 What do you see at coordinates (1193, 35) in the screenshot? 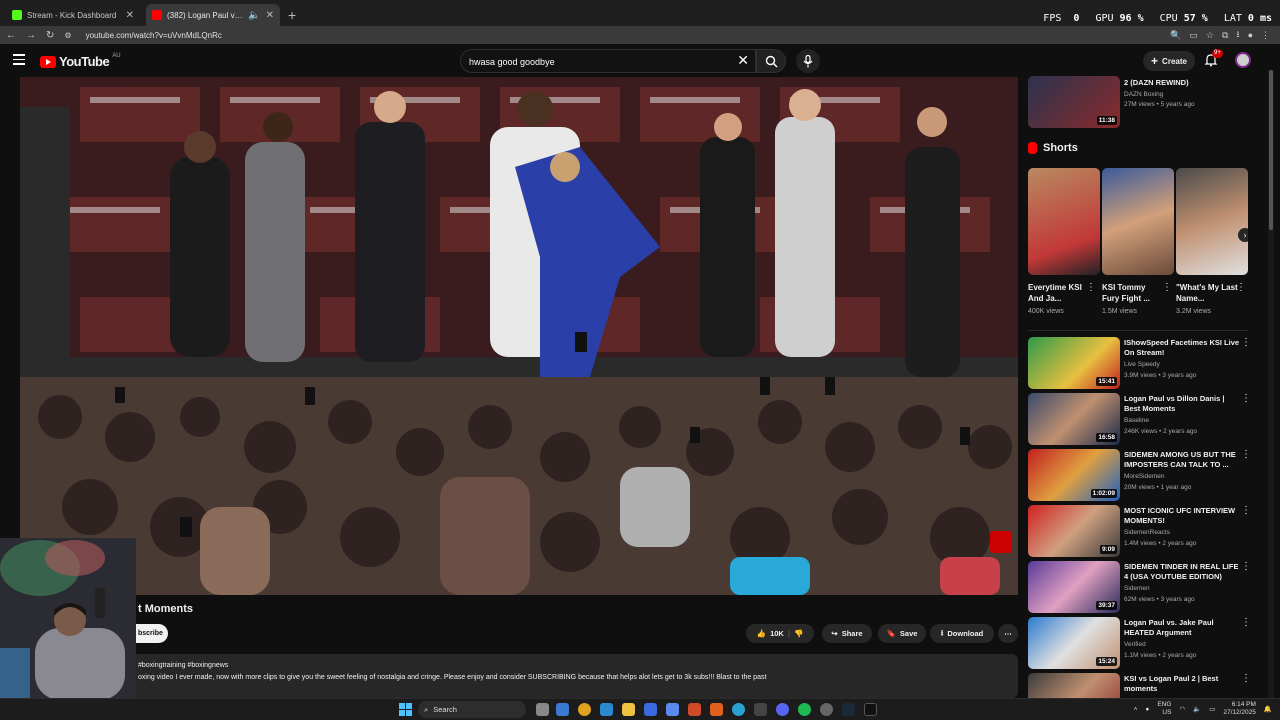
I see `cast-icon: ▭` at bounding box center [1193, 35].